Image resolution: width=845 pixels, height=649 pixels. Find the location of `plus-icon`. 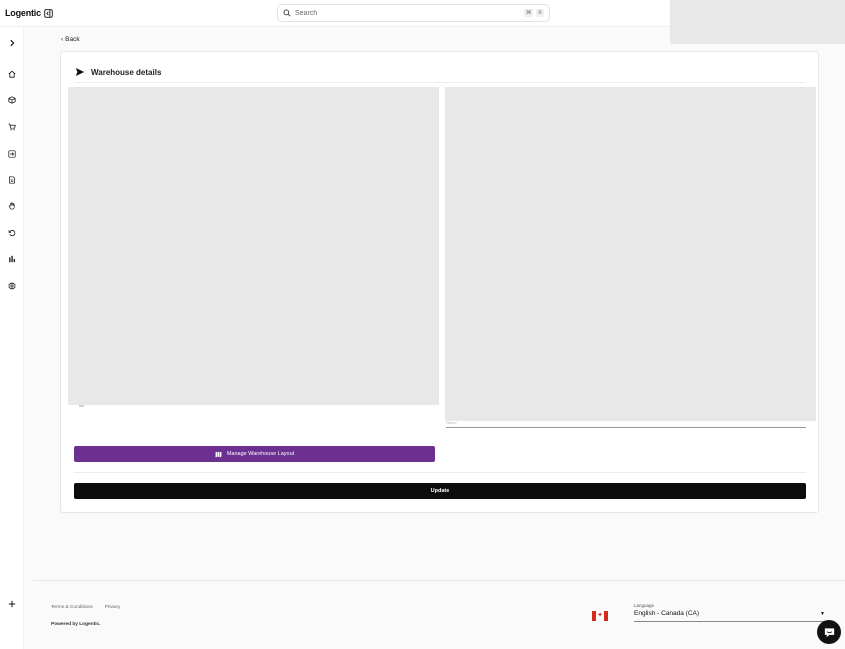

plus-icon is located at coordinates (11, 603).